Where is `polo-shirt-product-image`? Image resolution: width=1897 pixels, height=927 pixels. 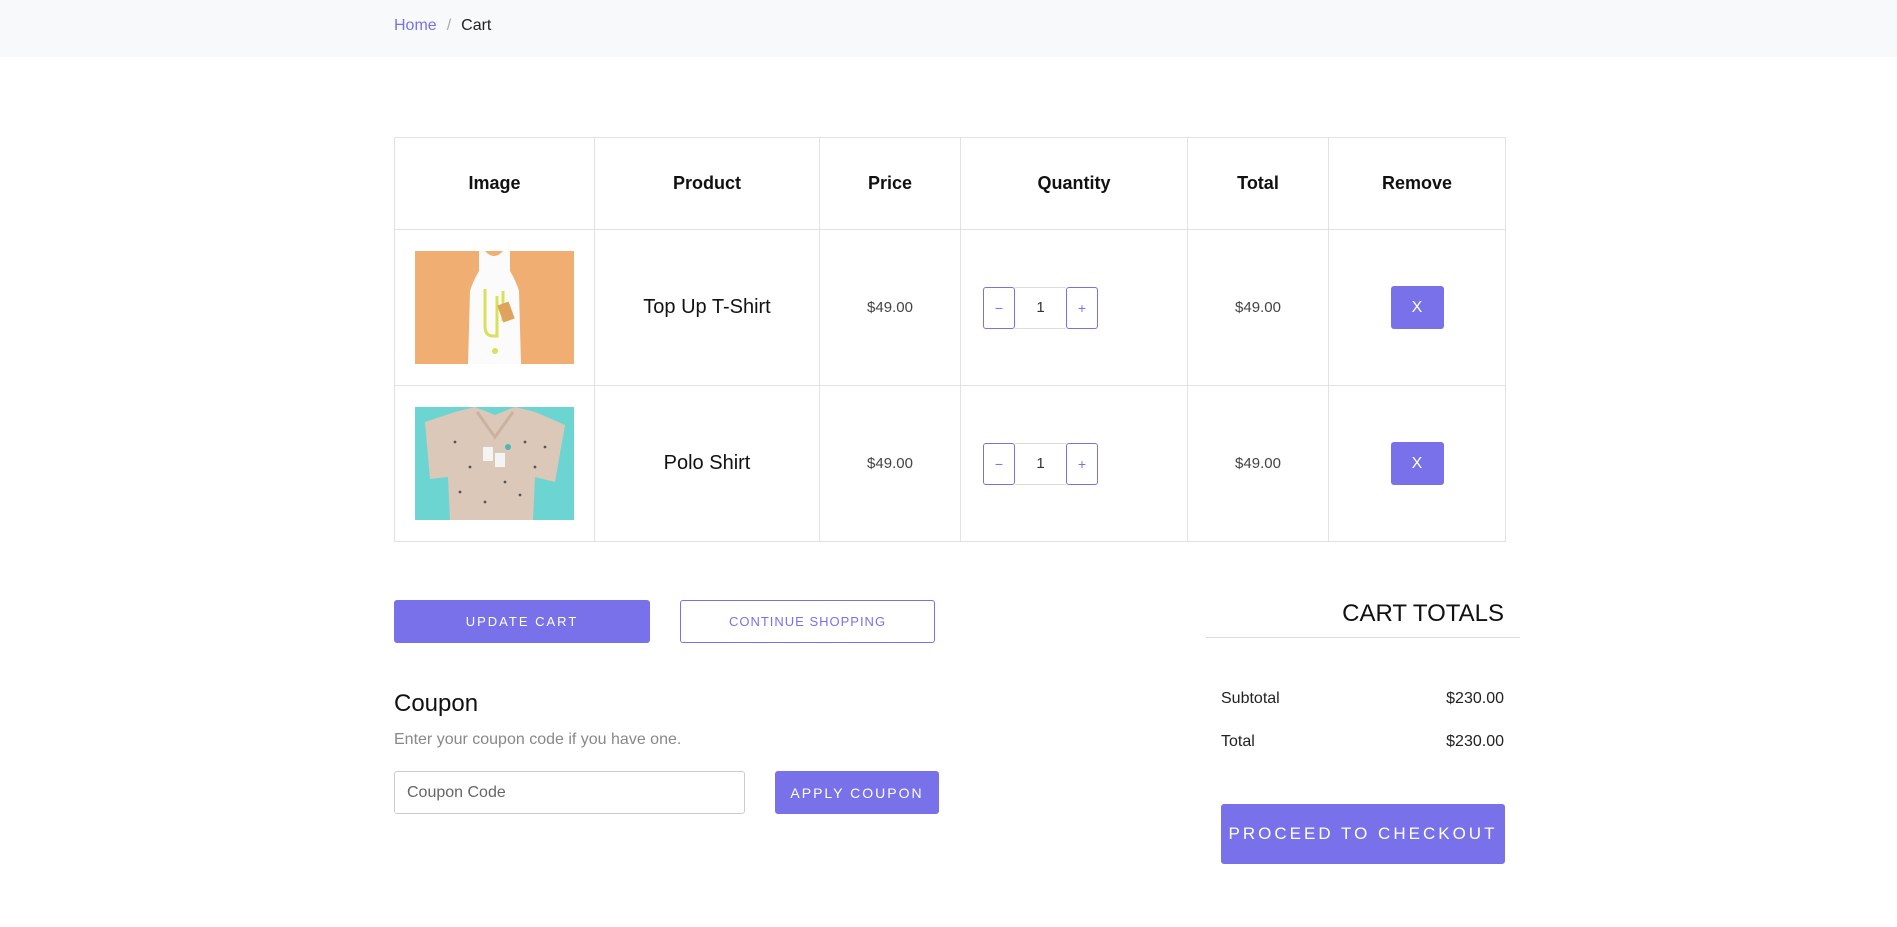 polo-shirt-product-image is located at coordinates (494, 463).